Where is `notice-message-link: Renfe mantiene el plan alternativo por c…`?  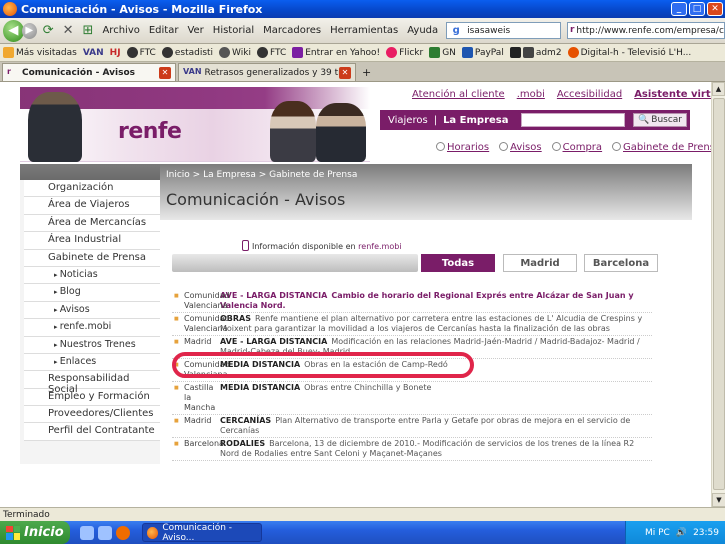
notice-message-link: Renfe mantiene el plan alternativo por c… is located at coordinates (431, 323).